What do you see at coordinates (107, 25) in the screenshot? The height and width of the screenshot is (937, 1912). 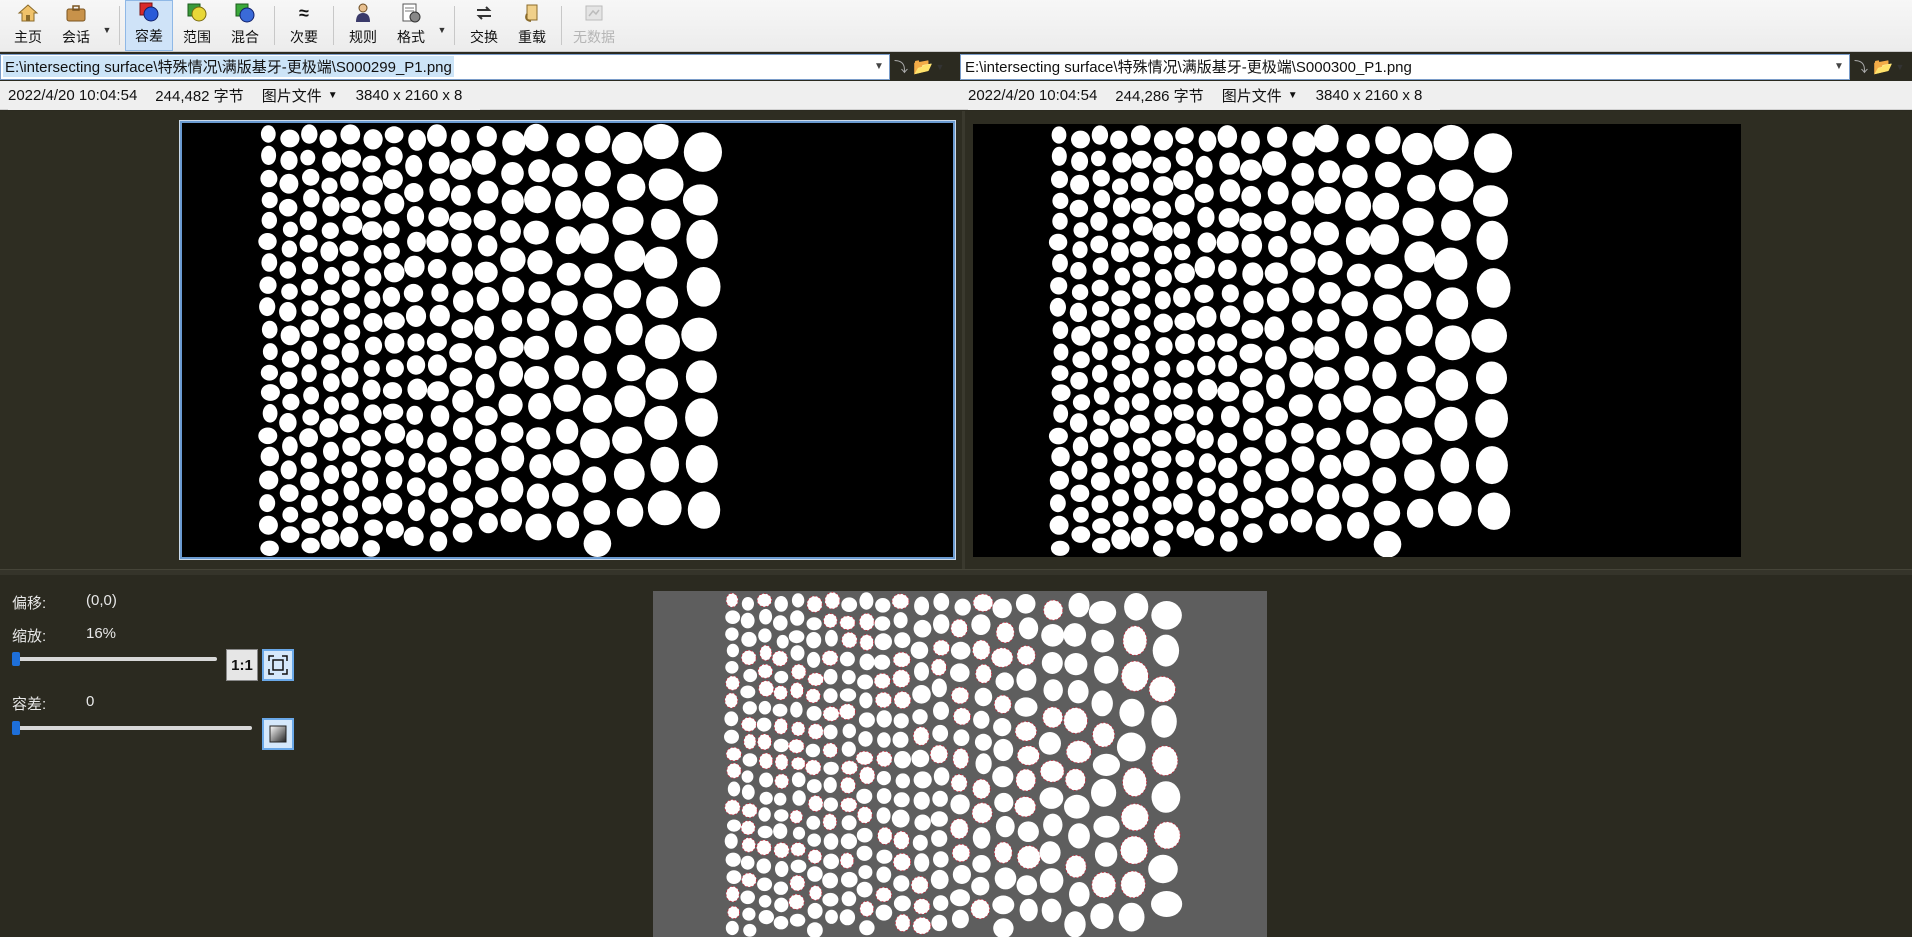 I see `session-dropdown-arrow: ▼` at bounding box center [107, 25].